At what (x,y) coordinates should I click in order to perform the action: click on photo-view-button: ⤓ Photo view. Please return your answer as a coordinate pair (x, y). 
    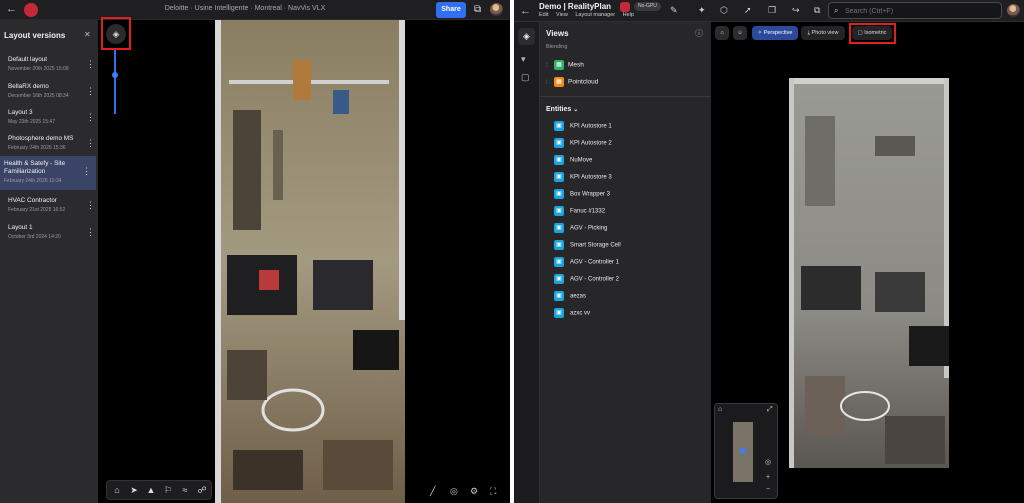
    Looking at the image, I should click on (823, 33).